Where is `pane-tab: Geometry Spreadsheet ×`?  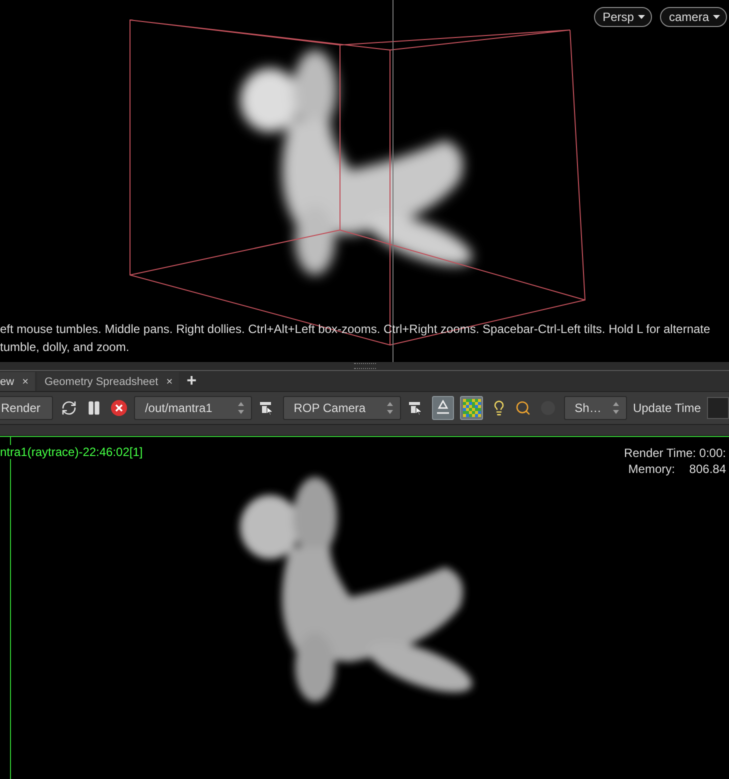 pane-tab: Geometry Spreadsheet × is located at coordinates (107, 381).